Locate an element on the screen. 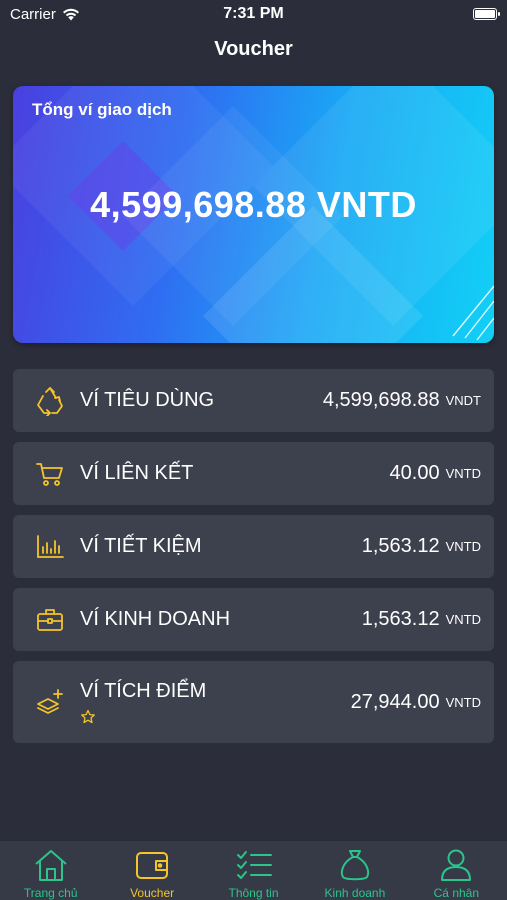 The height and width of the screenshot is (900, 507). tab-profile: Cá nhân is located at coordinates (456, 870).